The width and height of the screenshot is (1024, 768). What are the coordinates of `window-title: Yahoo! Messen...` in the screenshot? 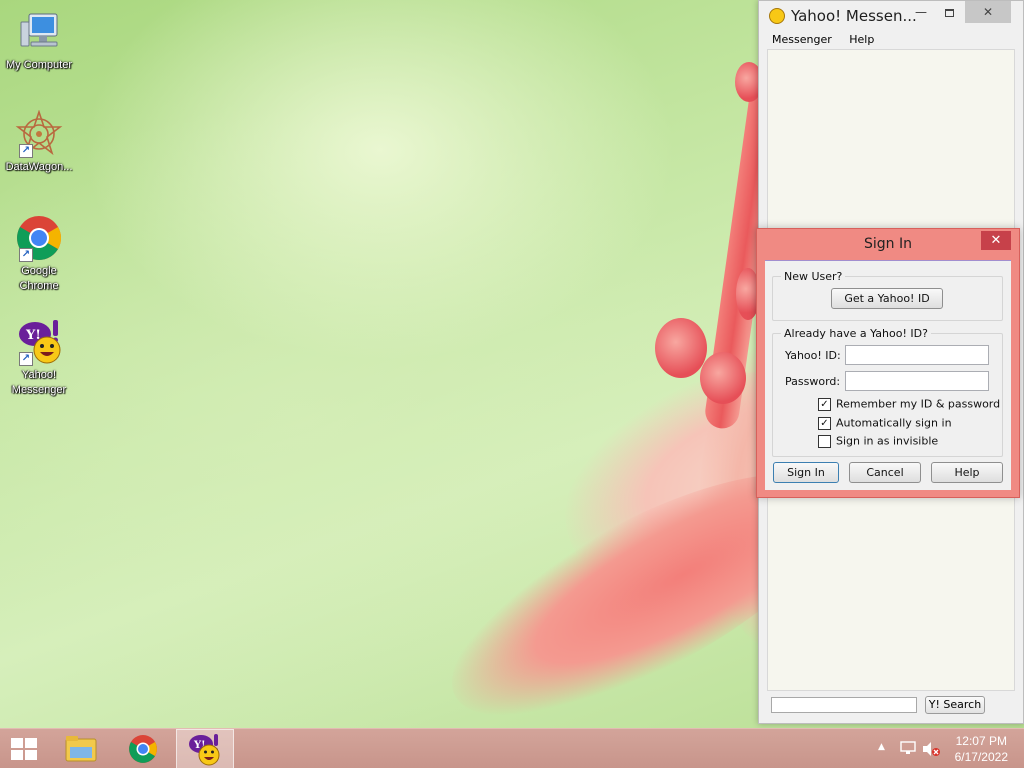 It's located at (854, 16).